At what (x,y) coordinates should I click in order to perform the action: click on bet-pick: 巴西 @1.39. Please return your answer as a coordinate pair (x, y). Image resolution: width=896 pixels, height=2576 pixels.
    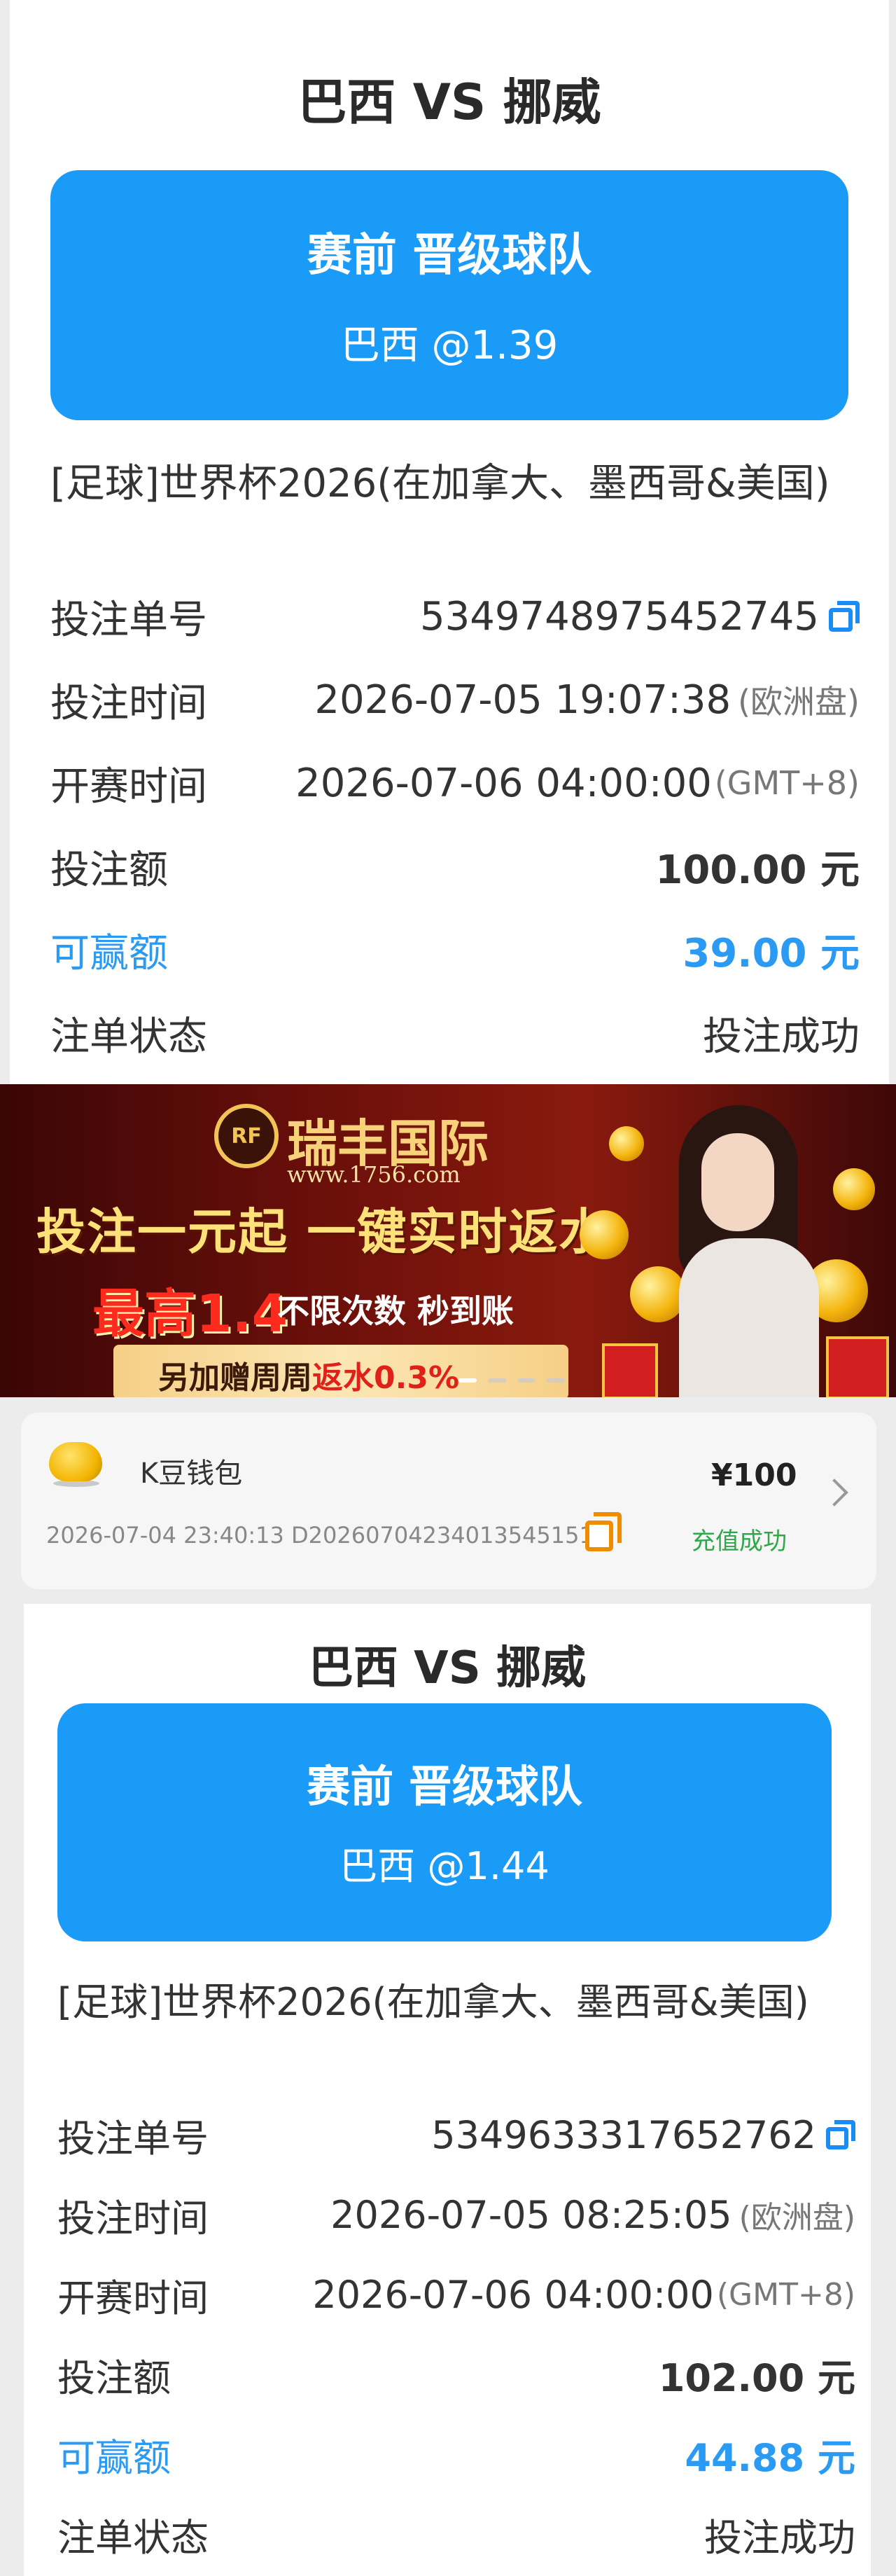
    Looking at the image, I should click on (449, 345).